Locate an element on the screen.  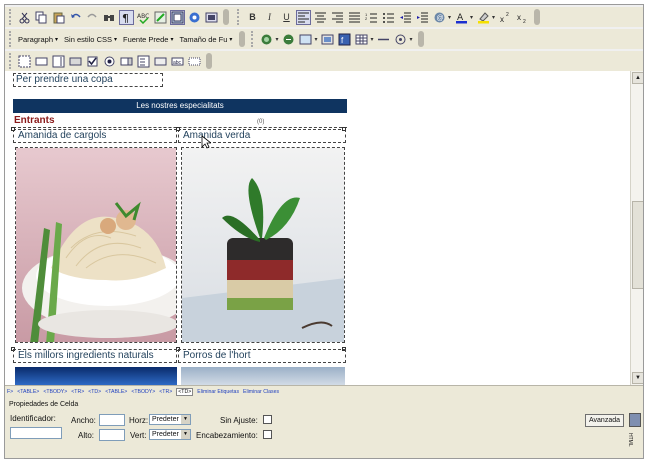
tag-path-current: <TD> is located at coordinates (185, 391).